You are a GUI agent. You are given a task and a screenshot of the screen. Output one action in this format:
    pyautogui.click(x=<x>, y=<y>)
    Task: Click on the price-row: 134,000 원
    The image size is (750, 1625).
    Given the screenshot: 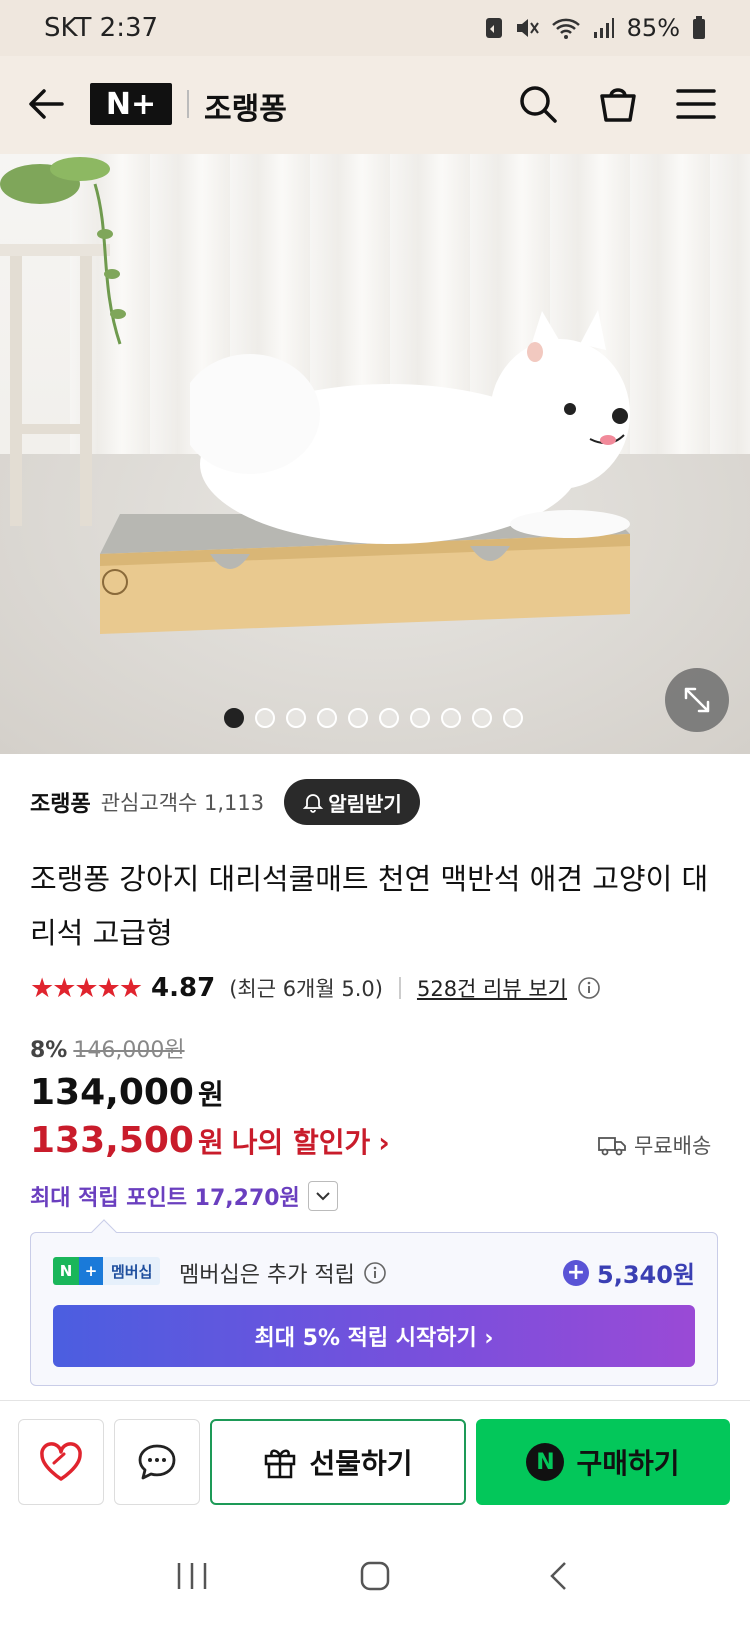 What is the action you would take?
    pyautogui.click(x=127, y=1092)
    